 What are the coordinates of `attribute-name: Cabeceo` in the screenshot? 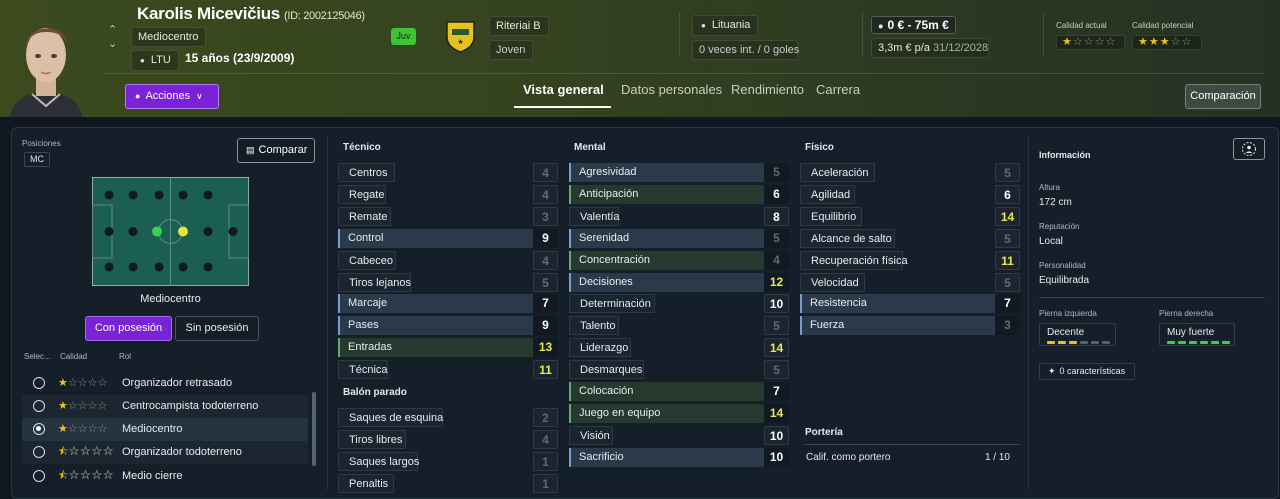 It's located at (367, 260).